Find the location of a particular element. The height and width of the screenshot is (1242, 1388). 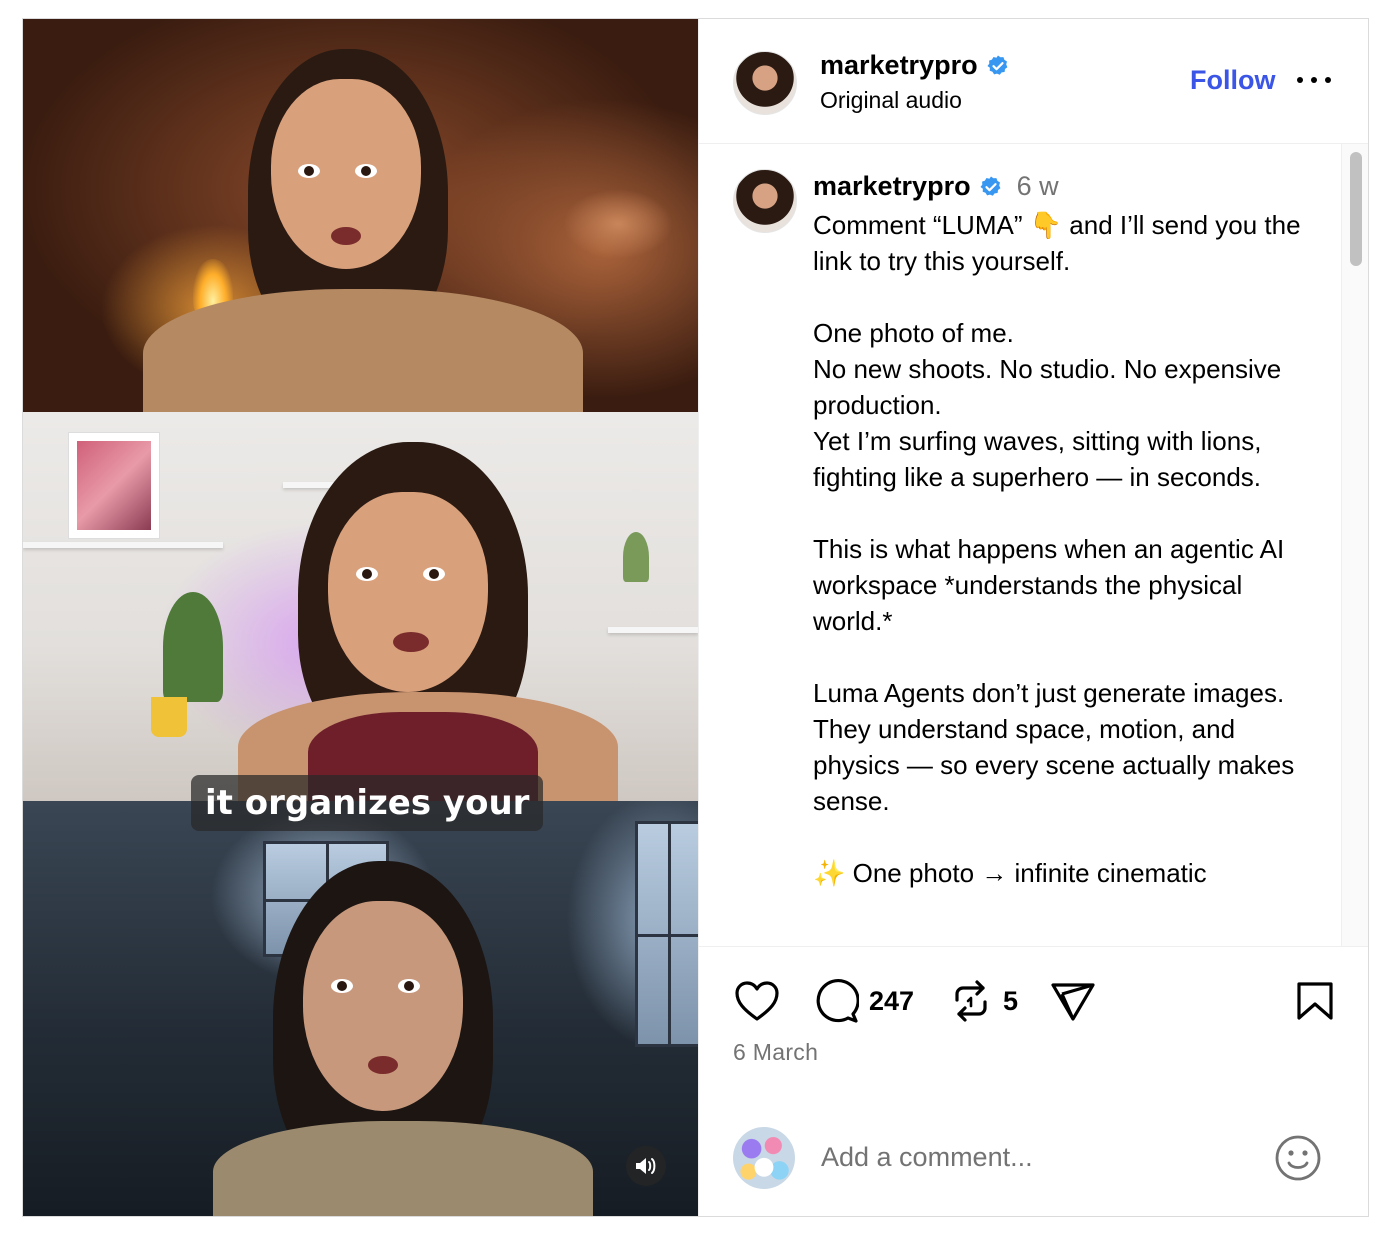

caption-scrollbar is located at coordinates (1354, 545).